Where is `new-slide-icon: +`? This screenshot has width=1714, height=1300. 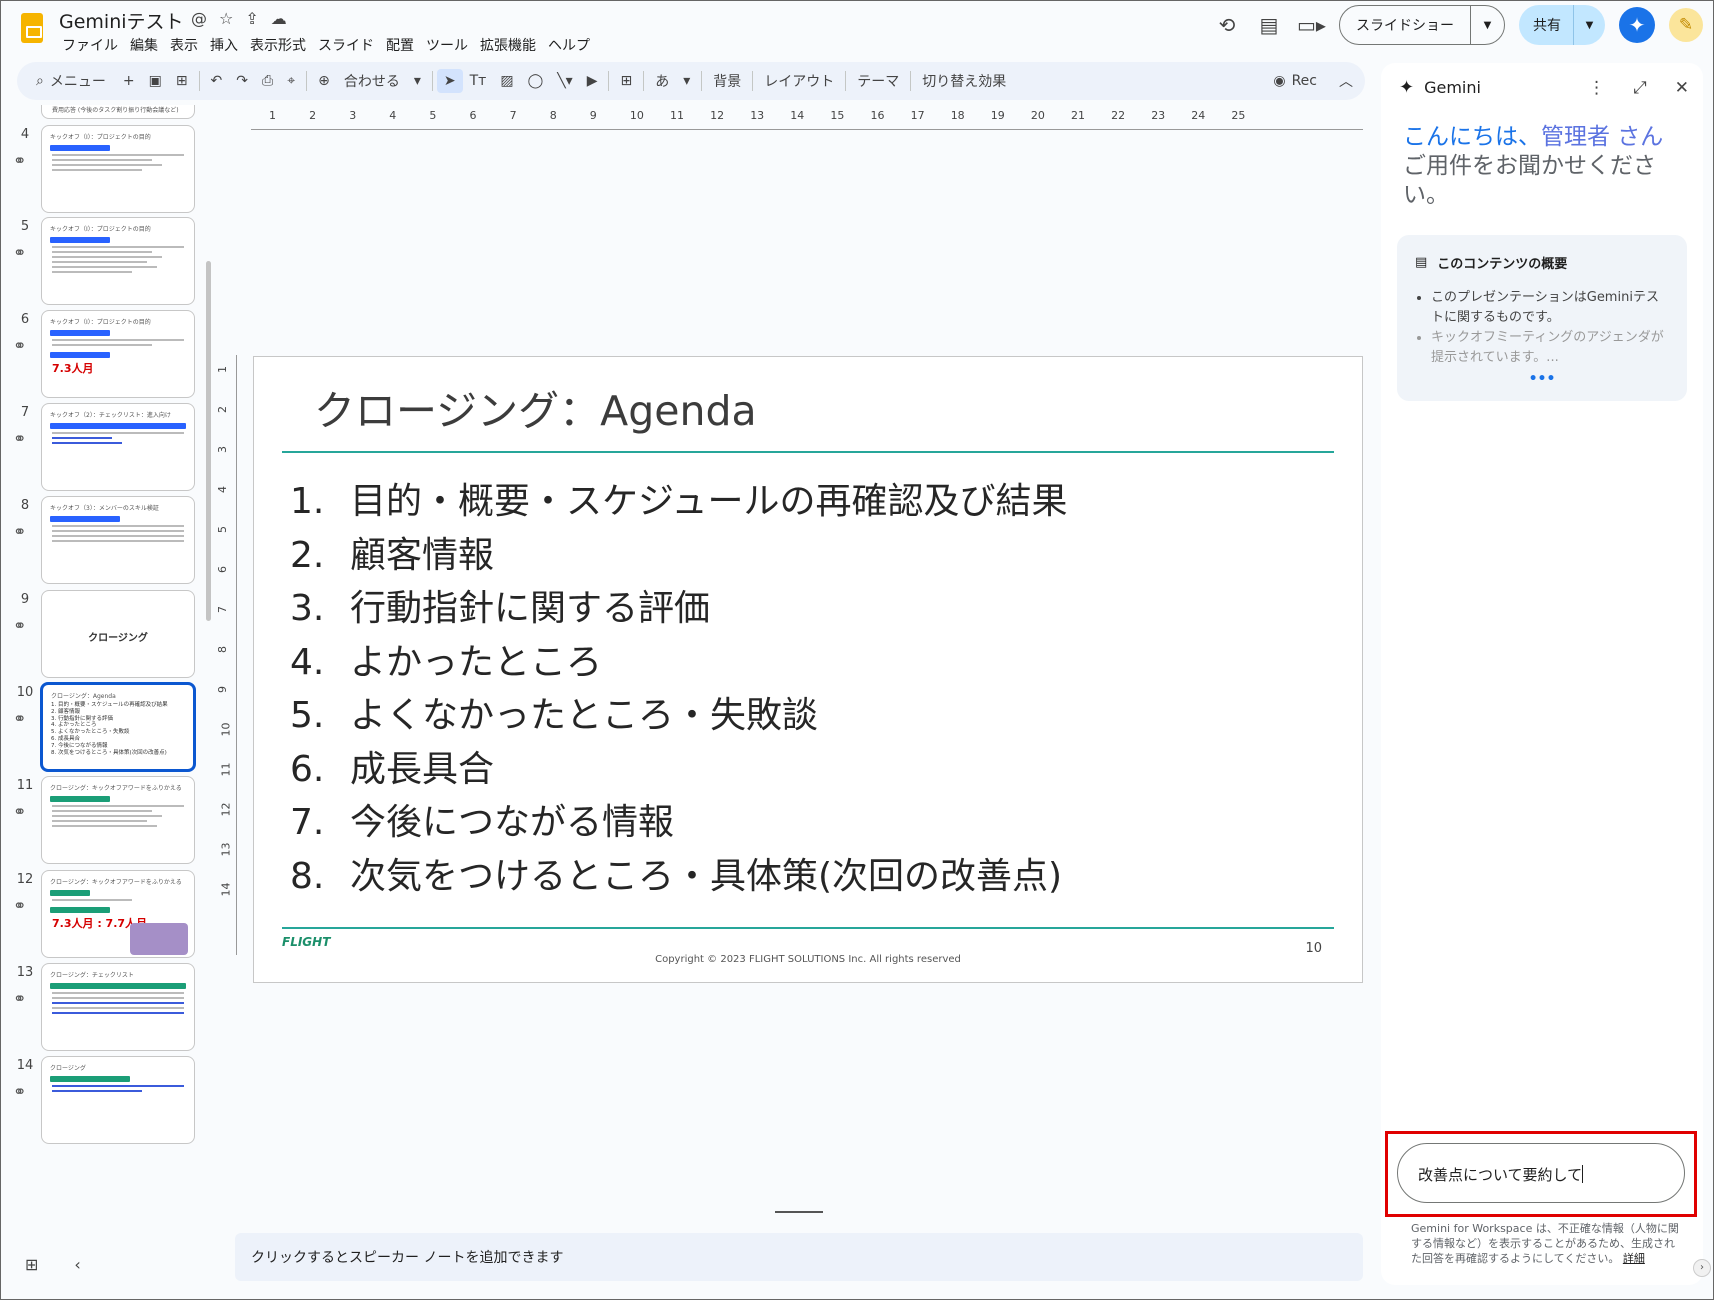 new-slide-icon: + is located at coordinates (129, 81).